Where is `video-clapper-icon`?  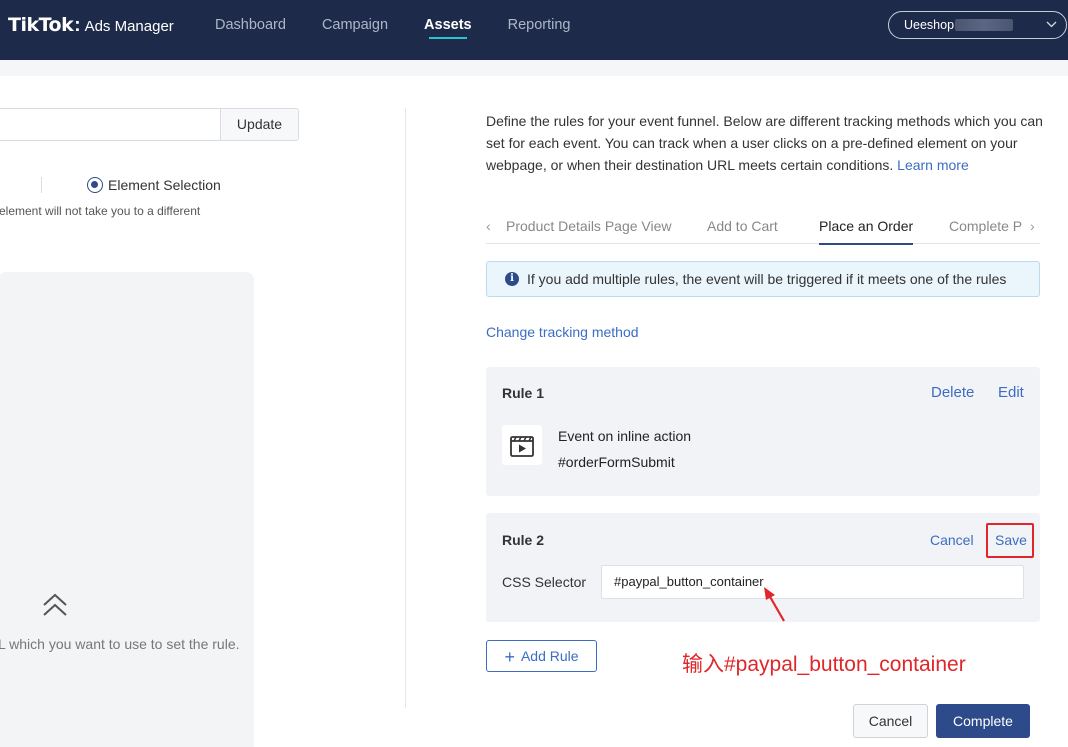 video-clapper-icon is located at coordinates (522, 445).